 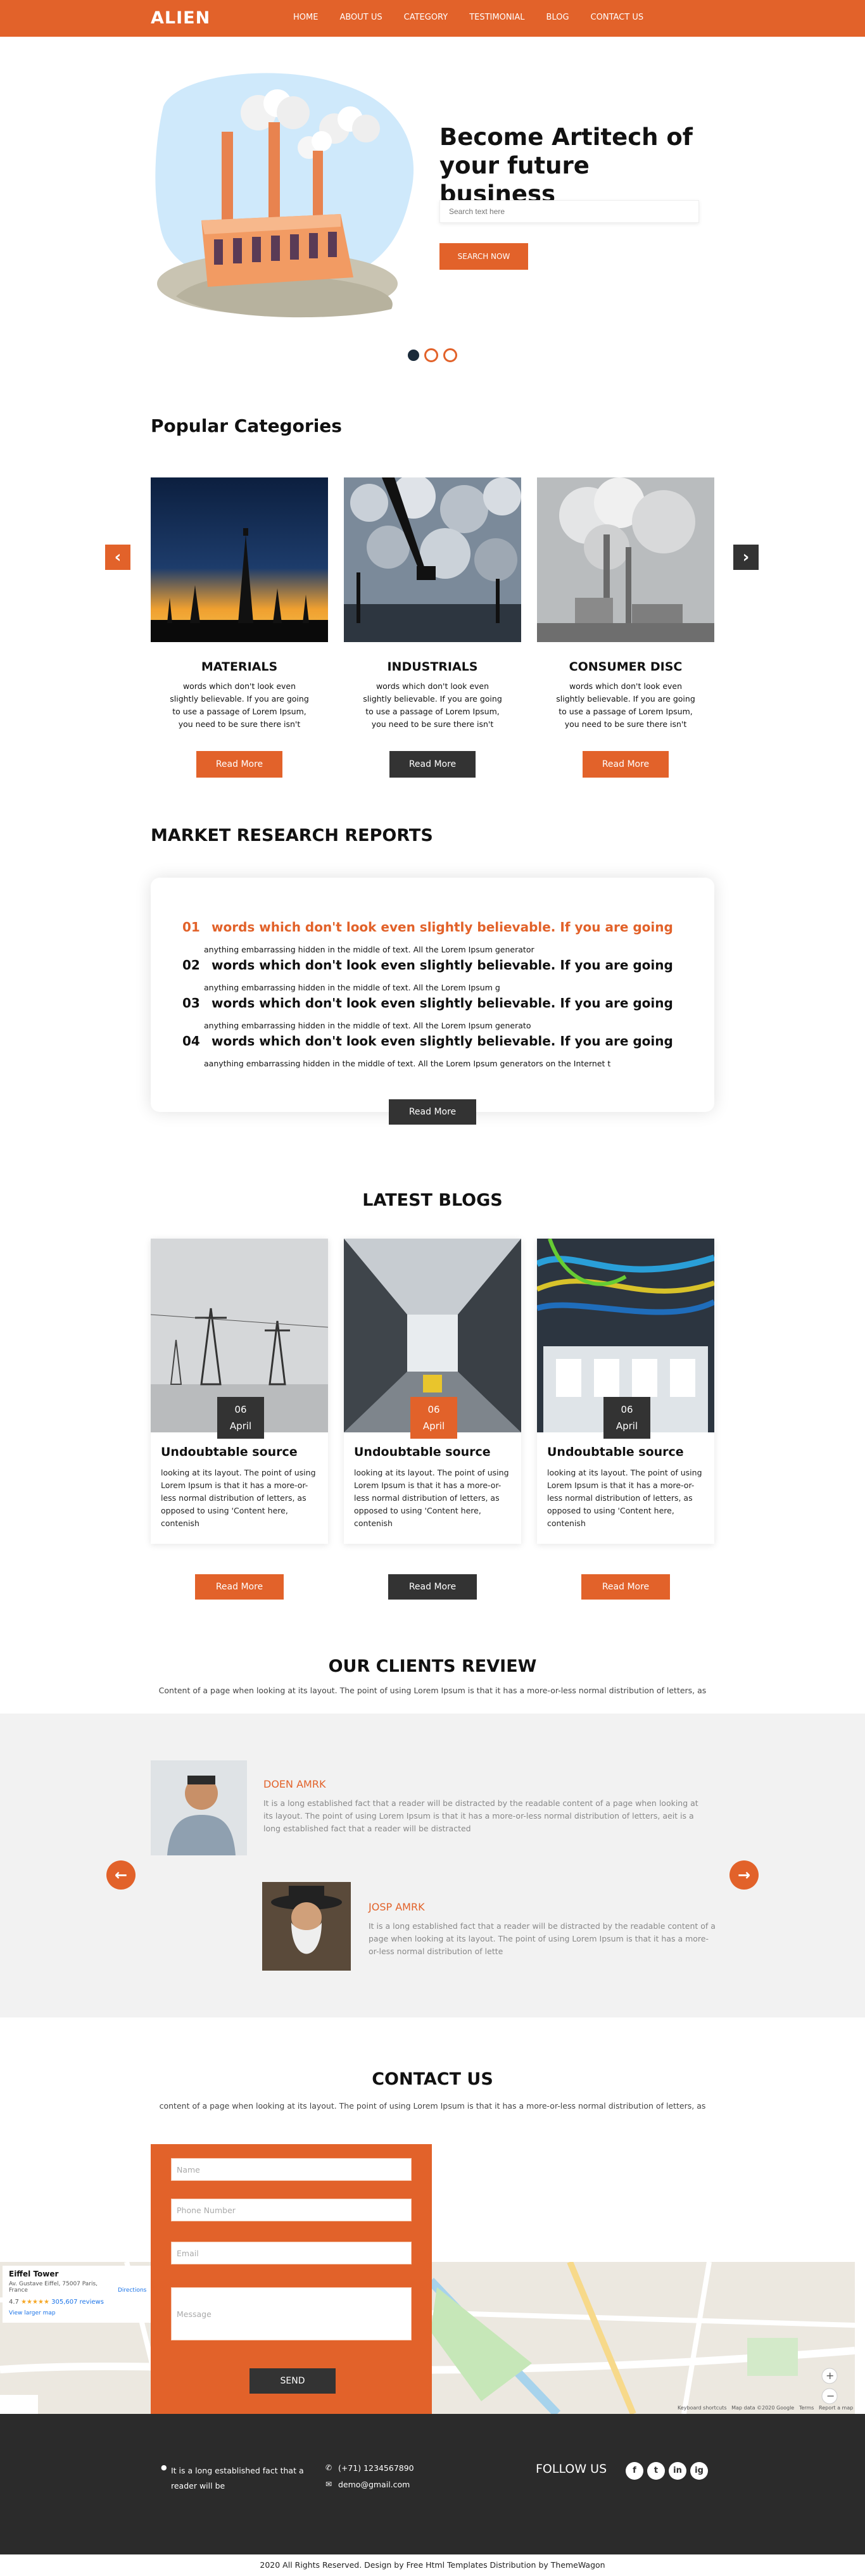 I want to click on linkedin-icon: in, so click(x=677, y=2471).